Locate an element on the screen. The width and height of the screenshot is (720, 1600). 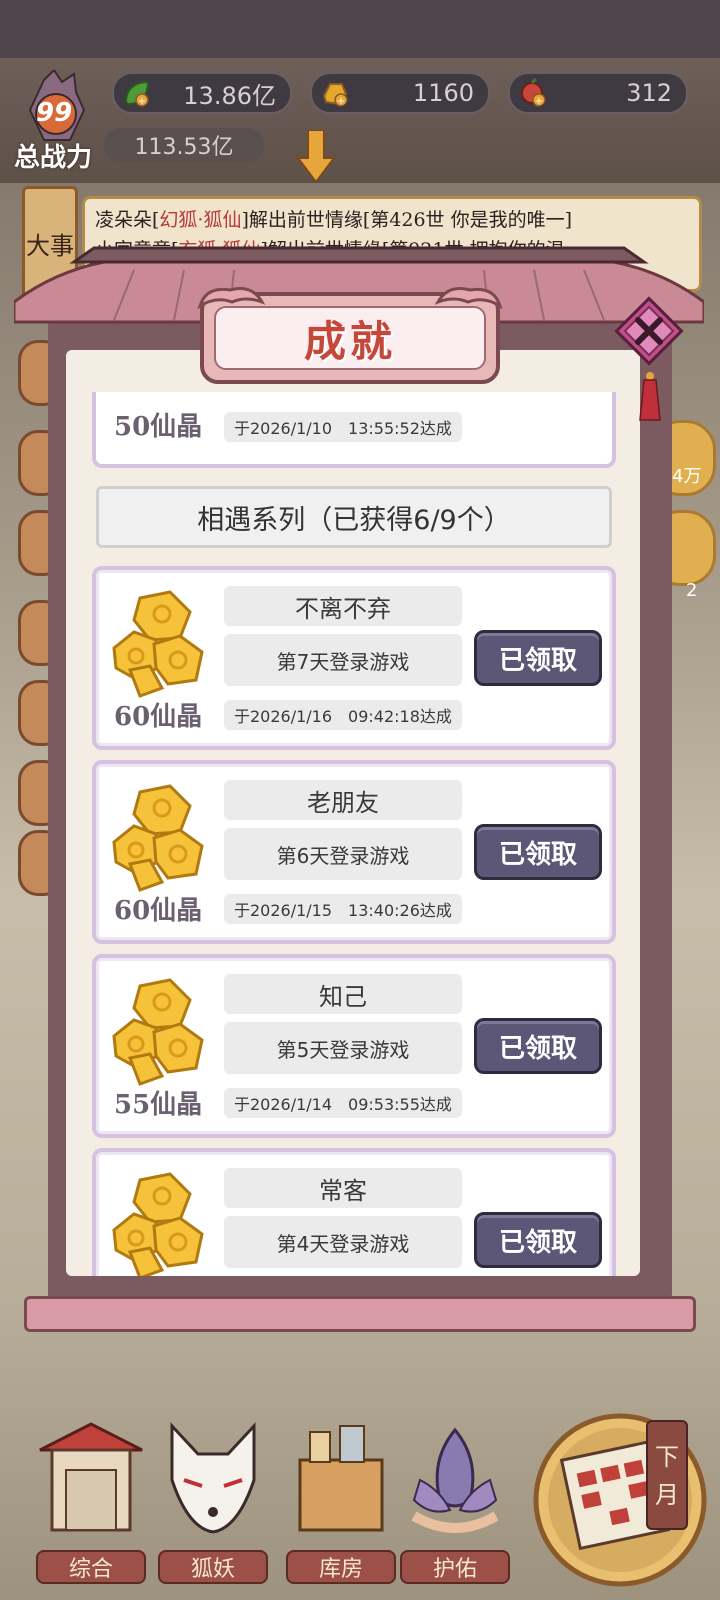
achievement-name: 不离不弃 is located at coordinates (343, 606).